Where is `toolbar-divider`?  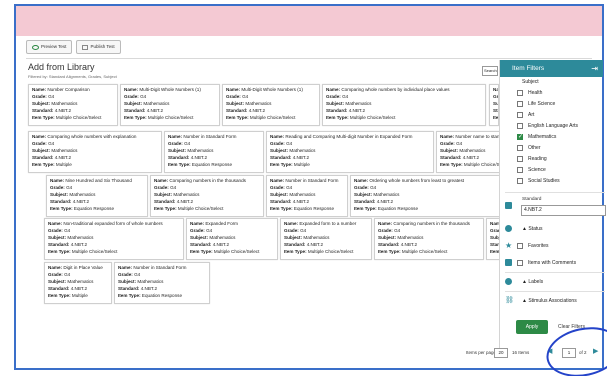 toolbar-divider is located at coordinates (309, 58).